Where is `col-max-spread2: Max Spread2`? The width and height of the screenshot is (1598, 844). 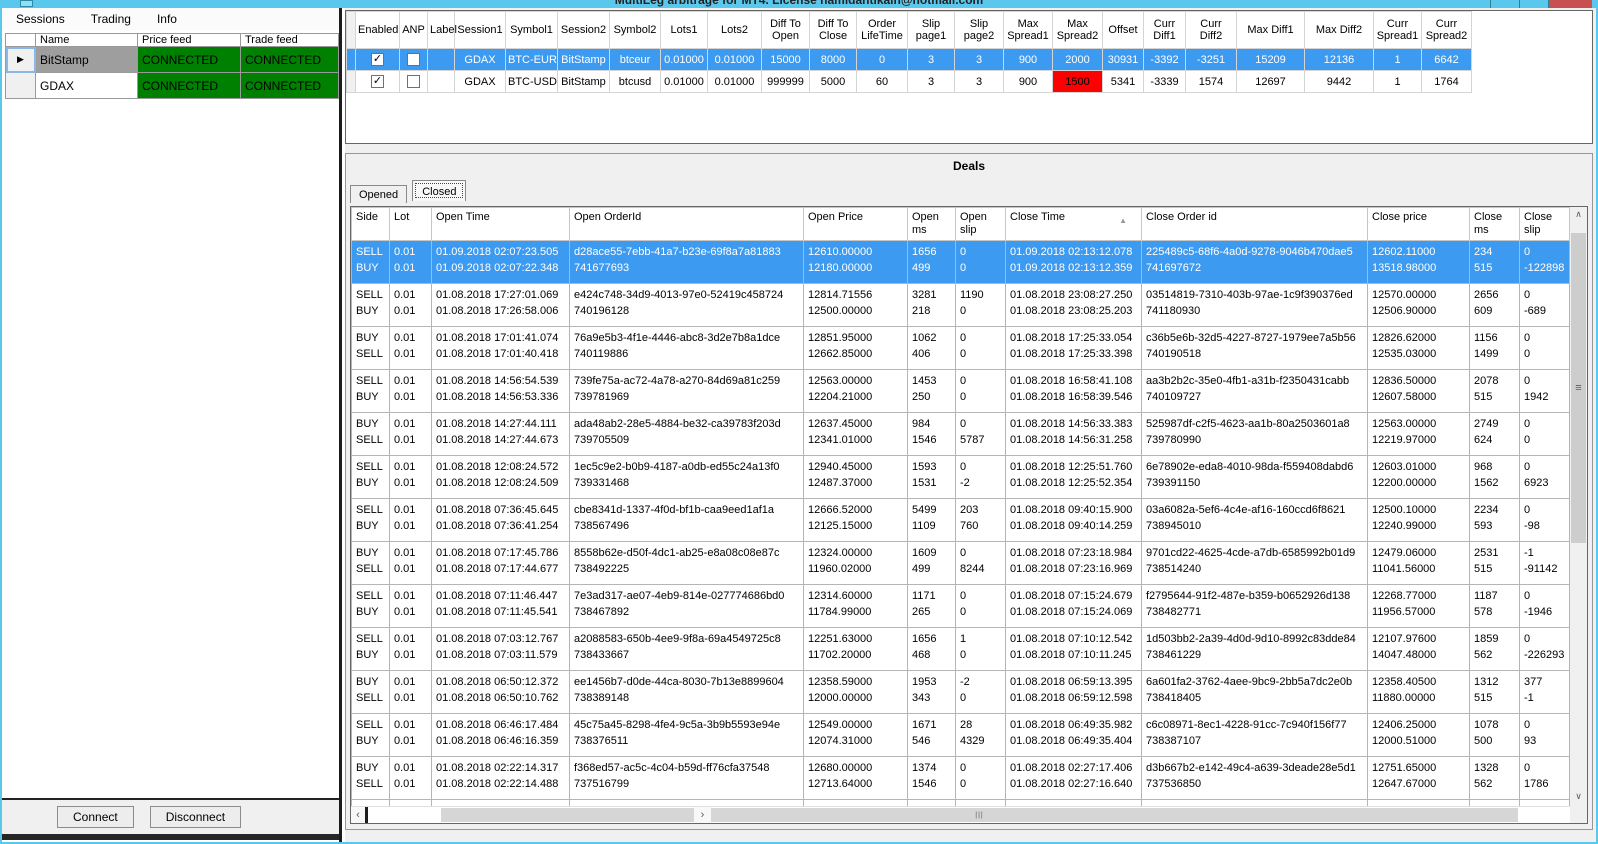 col-max-spread2: Max Spread2 is located at coordinates (1077, 30).